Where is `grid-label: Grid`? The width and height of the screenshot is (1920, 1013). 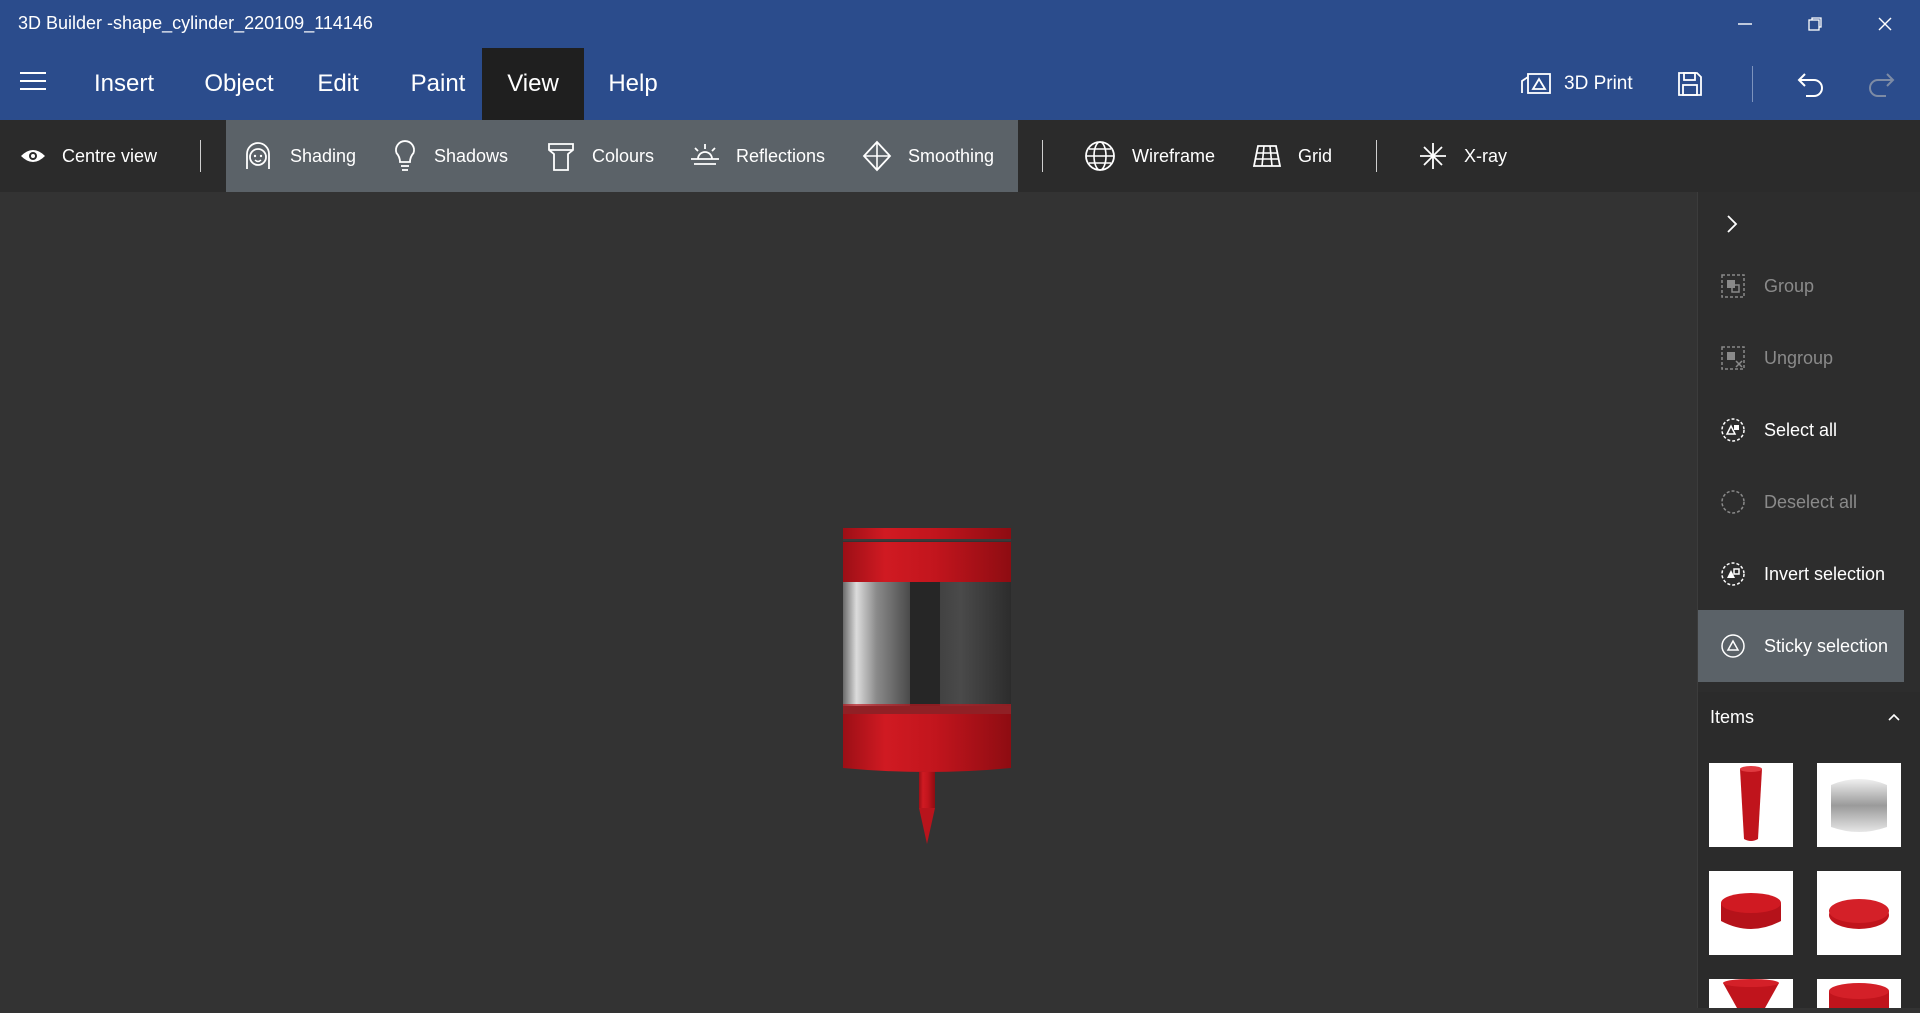 grid-label: Grid is located at coordinates (1315, 155).